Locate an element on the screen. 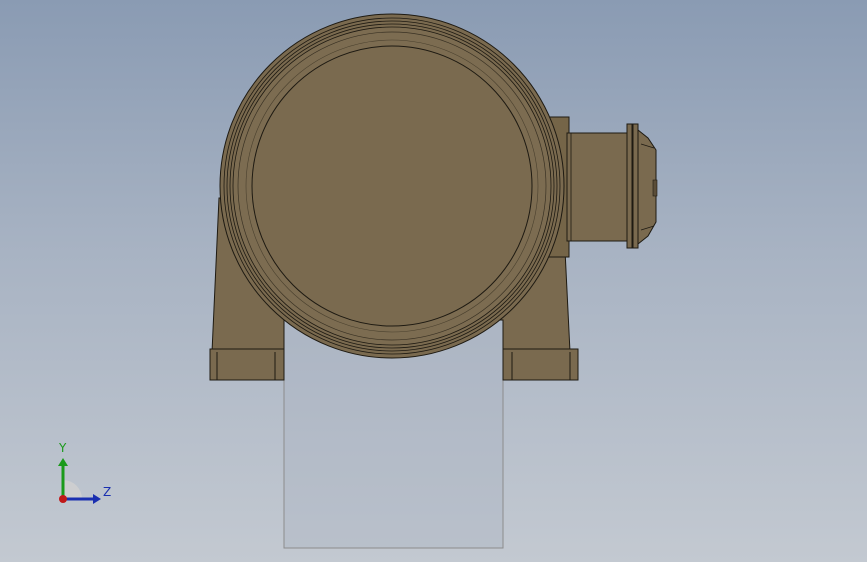  y-axis-arrow-icon is located at coordinates (63, 462).